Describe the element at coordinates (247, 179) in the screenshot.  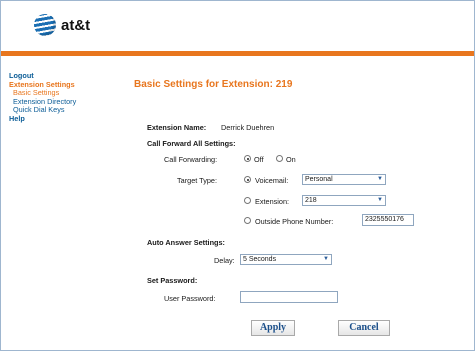
I see `voicemail-radio` at that location.